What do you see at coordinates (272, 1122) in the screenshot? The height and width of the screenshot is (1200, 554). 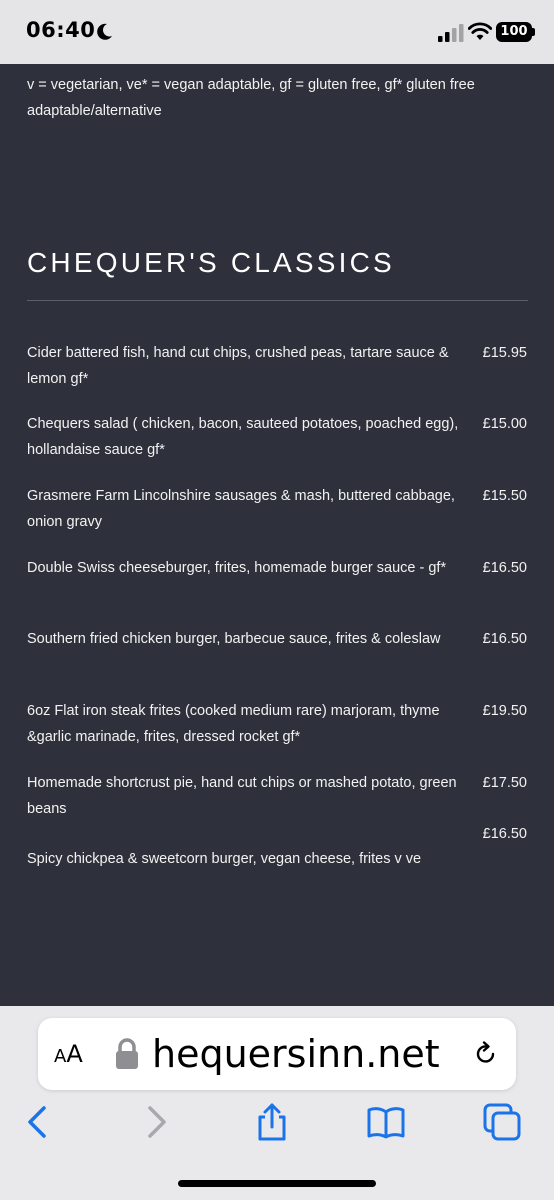 I see `share-icon` at bounding box center [272, 1122].